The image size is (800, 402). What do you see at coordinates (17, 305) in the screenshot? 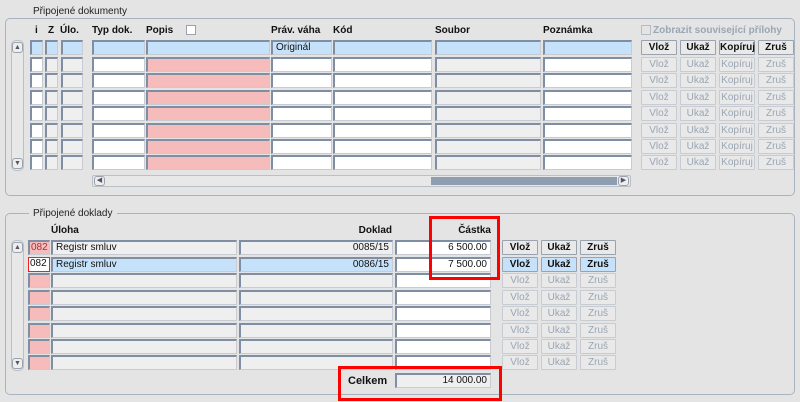
I see `receipts-vertical-scrollbar: ▲ ▼` at bounding box center [17, 305].